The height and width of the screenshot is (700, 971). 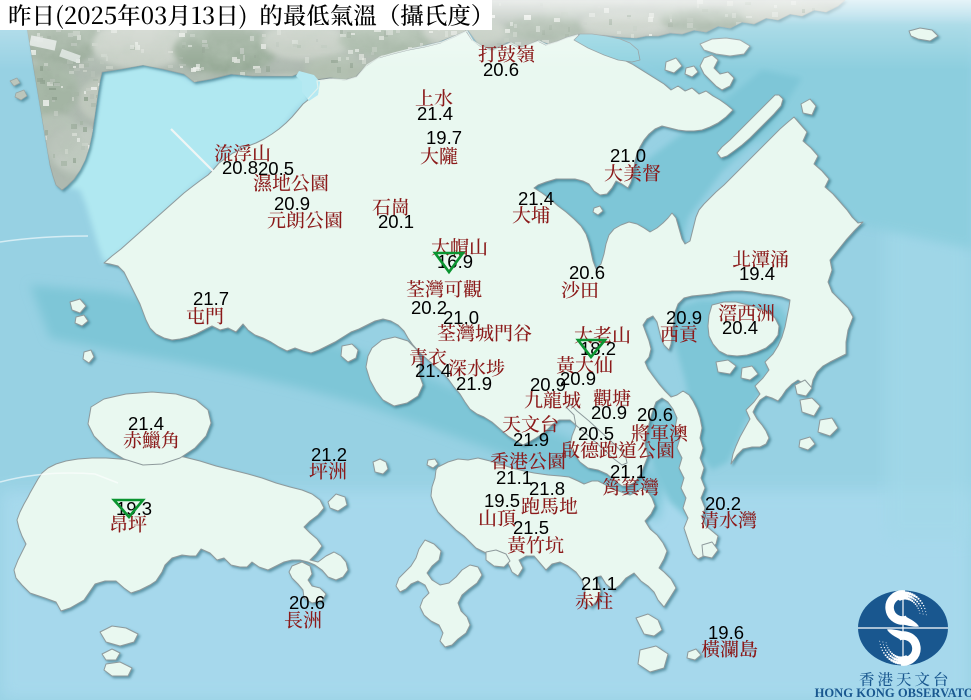 What do you see at coordinates (502, 500) in the screenshot?
I see `svg-text: 19.5` at bounding box center [502, 500].